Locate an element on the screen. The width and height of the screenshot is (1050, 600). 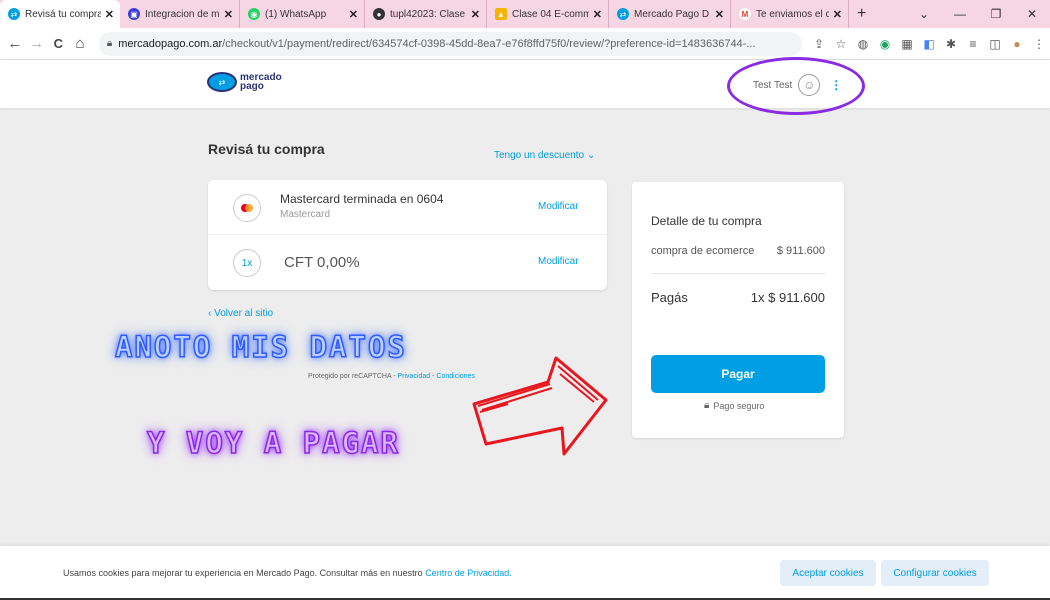
new-tab-button: + is located at coordinates (861, 14).